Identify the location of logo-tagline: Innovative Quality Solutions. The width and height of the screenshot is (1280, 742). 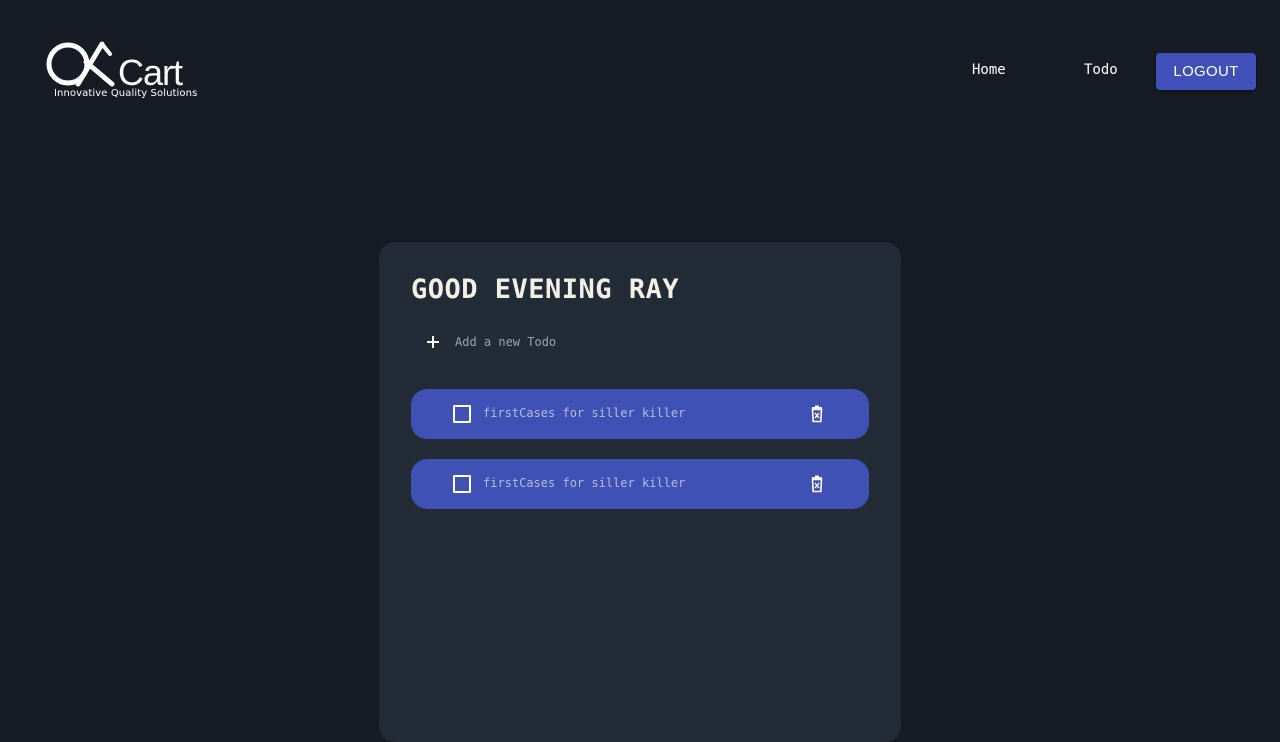
(126, 93).